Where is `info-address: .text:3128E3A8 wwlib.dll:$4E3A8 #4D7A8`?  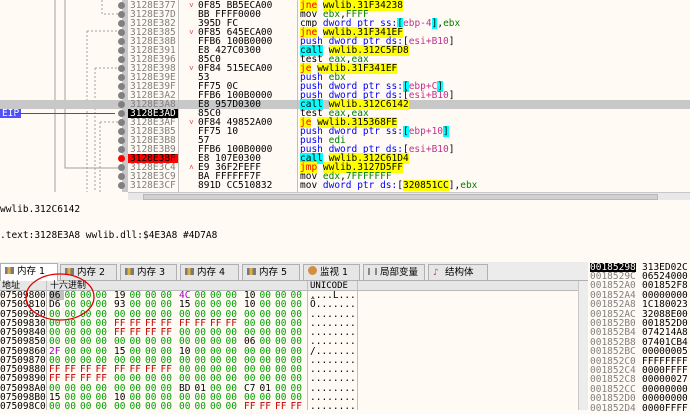 info-address: .text:3128E3A8 wwlib.dll:$4E3A8 #4D7A8 is located at coordinates (109, 235).